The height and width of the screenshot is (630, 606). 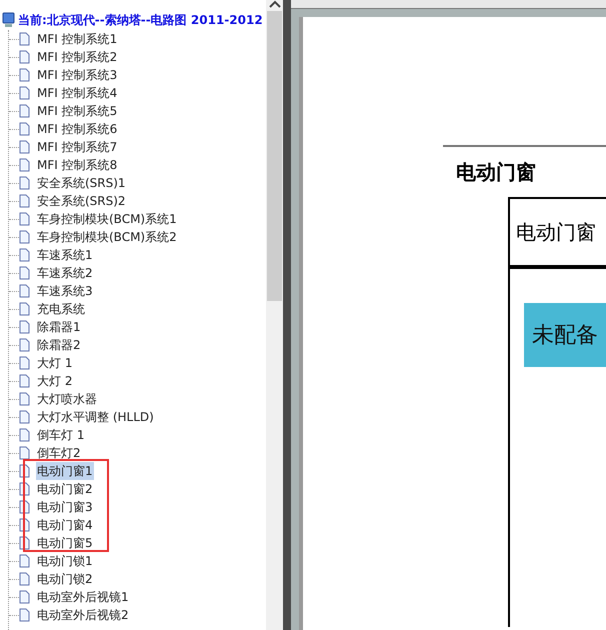 What do you see at coordinates (77, 39) in the screenshot?
I see `tree-item: MFI 控制系统1` at bounding box center [77, 39].